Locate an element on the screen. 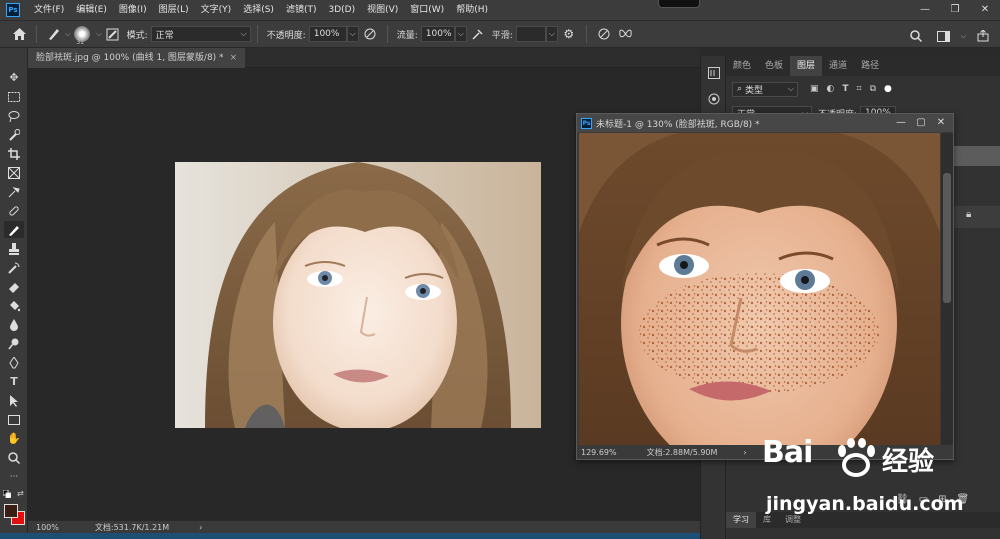 Image resolution: width=1000 pixels, height=539 pixels. photoshop-logo-icon: Ps is located at coordinates (13, 10).